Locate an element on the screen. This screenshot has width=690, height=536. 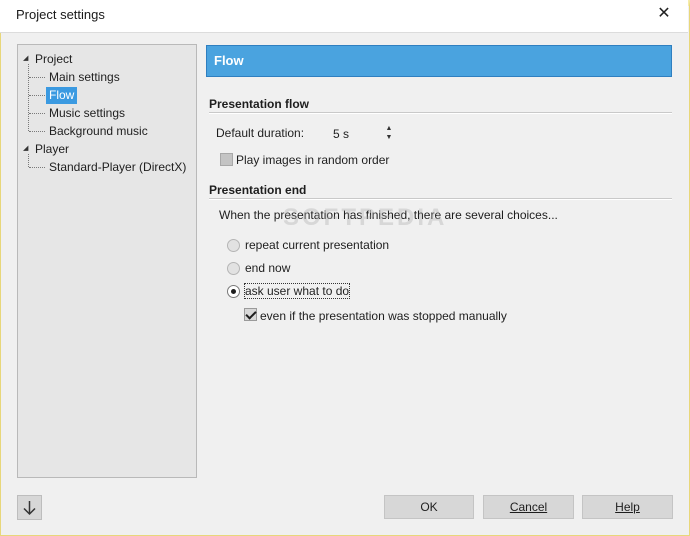
title-separator is located at coordinates (344, 32).